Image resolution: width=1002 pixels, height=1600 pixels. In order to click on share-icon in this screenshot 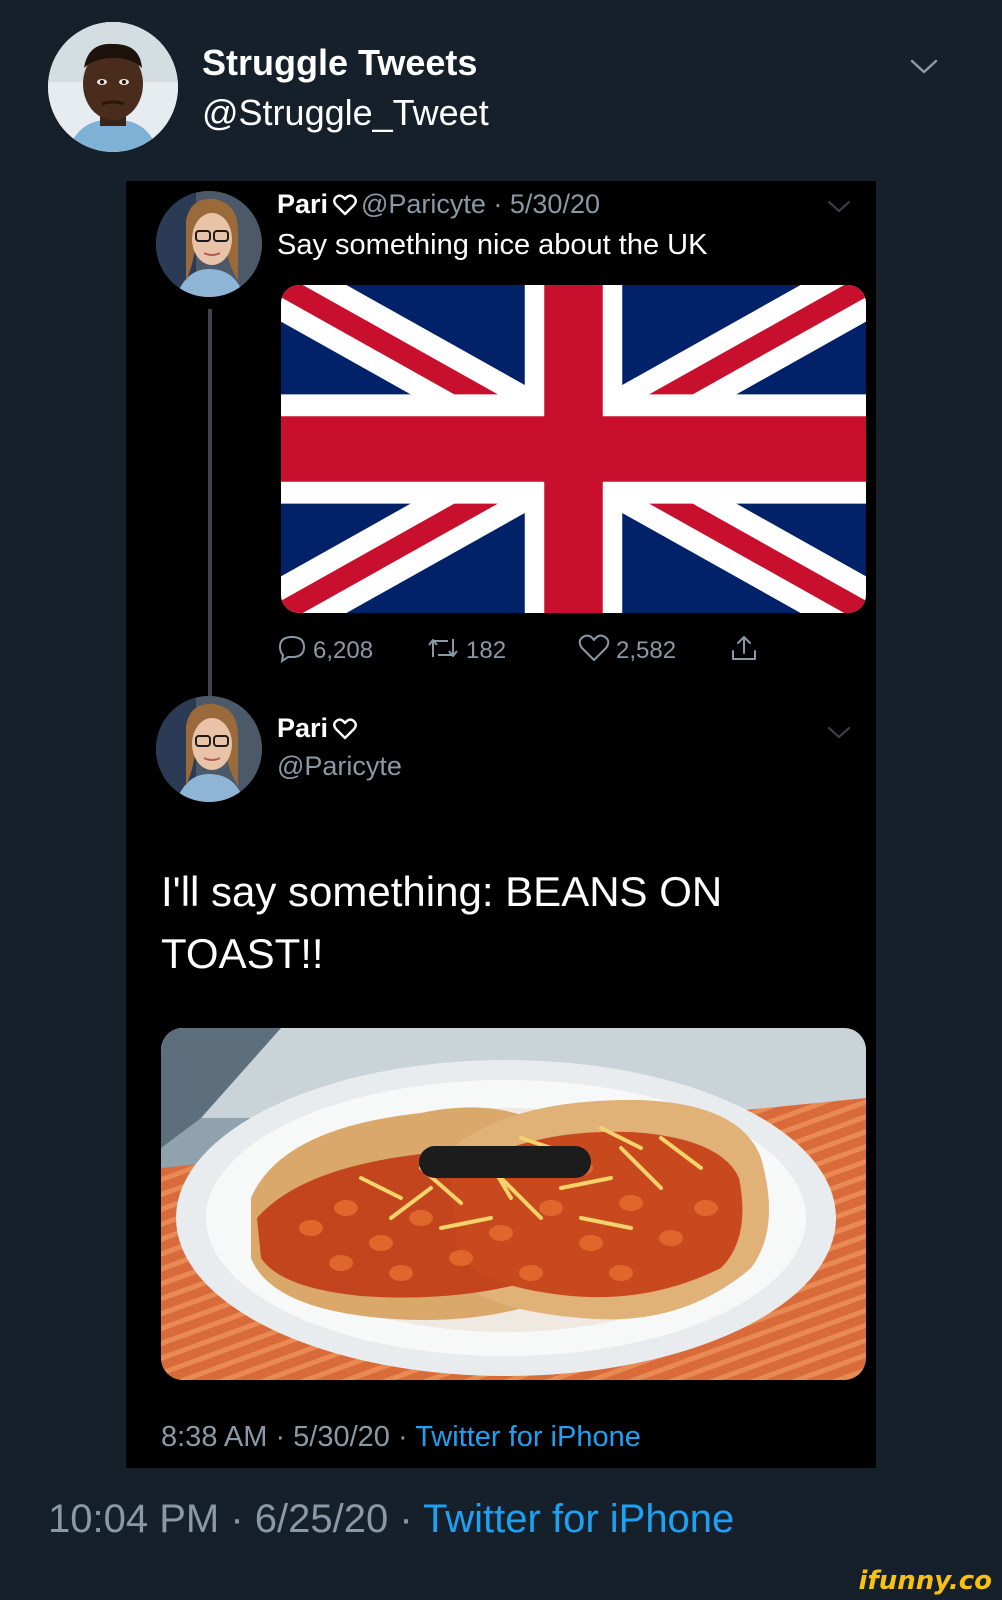, I will do `click(744, 651)`.